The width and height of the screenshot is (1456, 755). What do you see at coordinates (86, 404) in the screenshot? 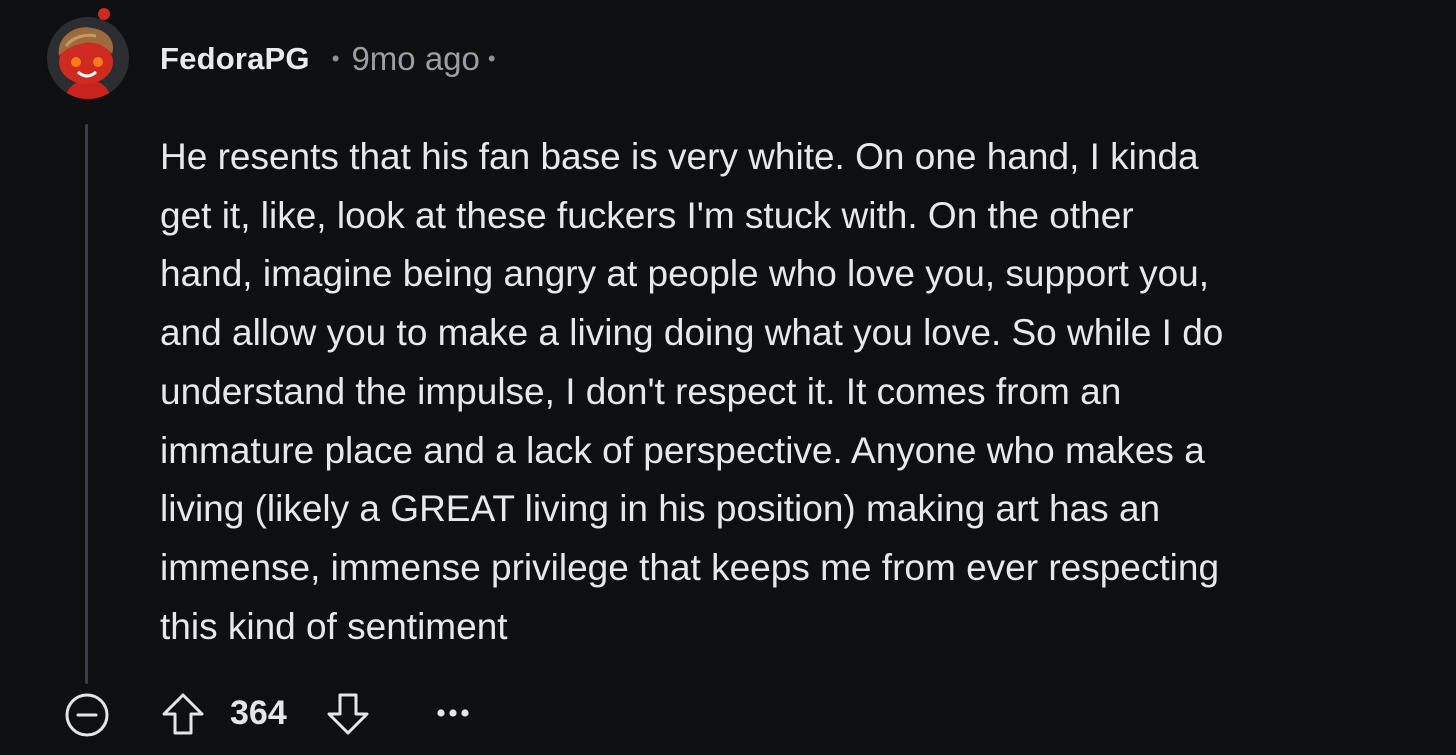
I see `thread-line` at bounding box center [86, 404].